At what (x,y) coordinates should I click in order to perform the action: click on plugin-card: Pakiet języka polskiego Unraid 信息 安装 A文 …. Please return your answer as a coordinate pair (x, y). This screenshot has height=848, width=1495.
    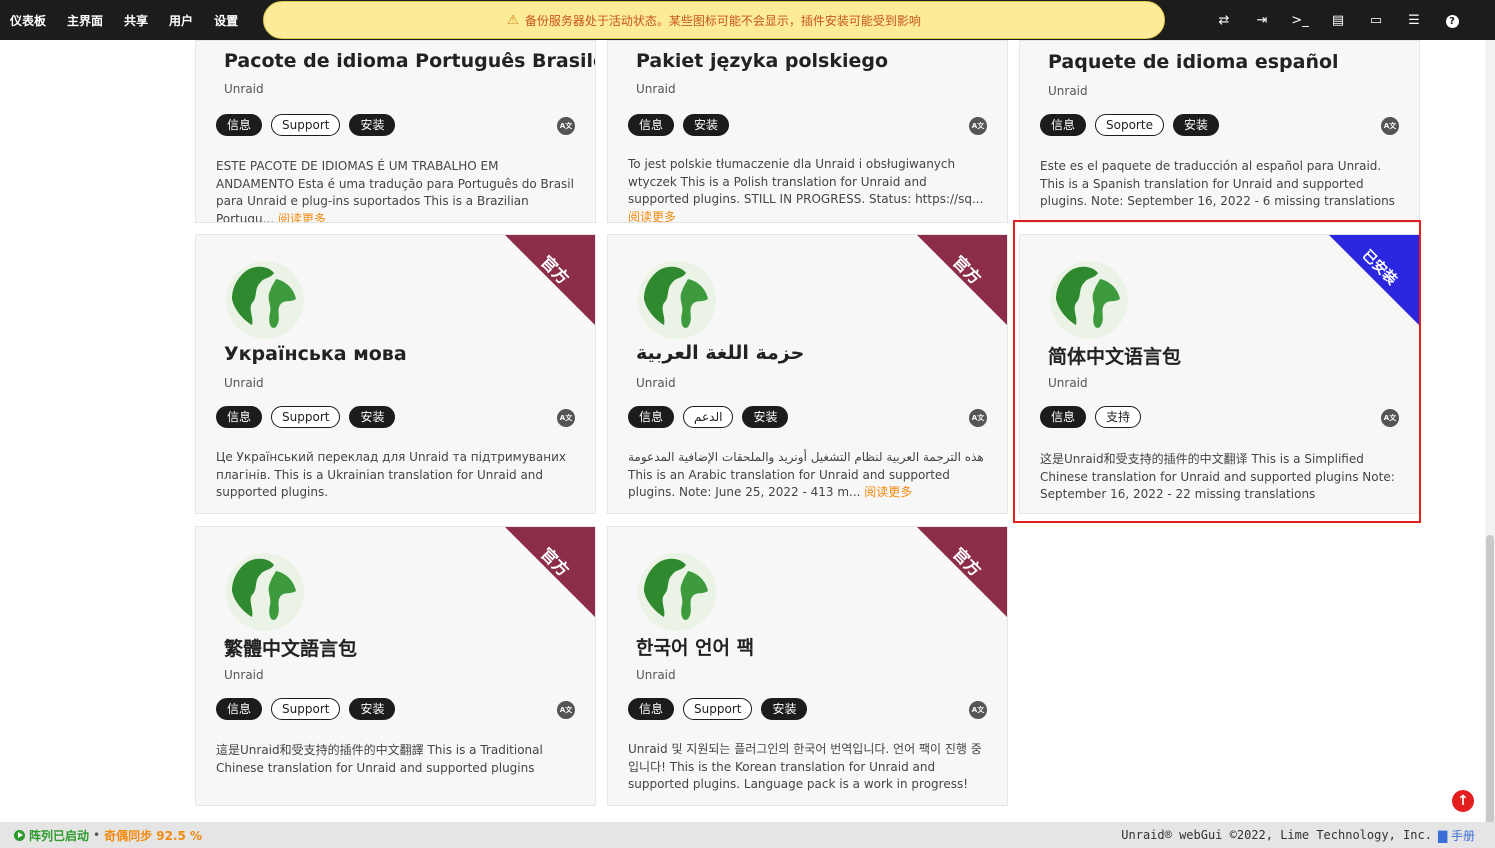
    Looking at the image, I should click on (807, 131).